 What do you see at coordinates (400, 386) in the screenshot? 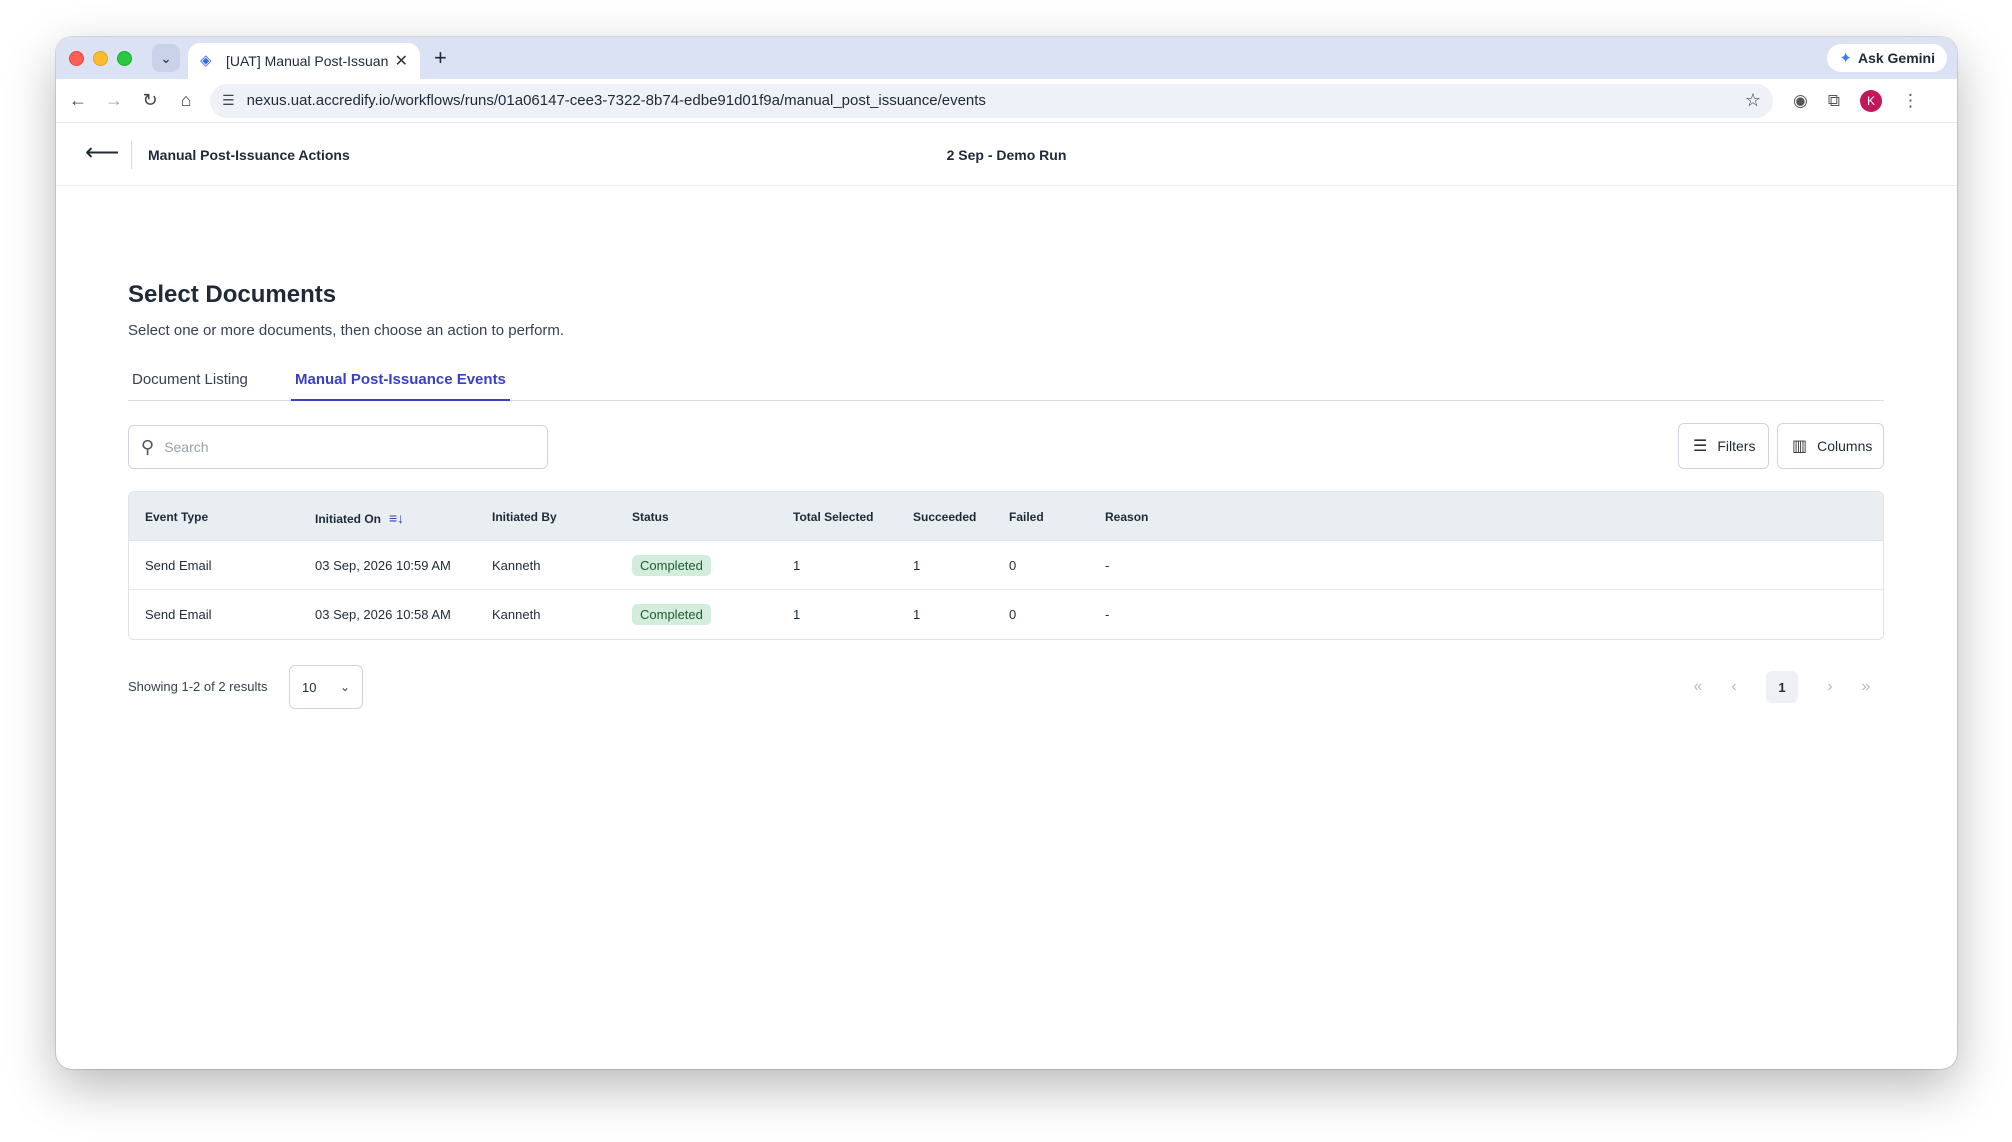
I see `tab-manual-post-issuance-events: Manual Post-Issuance Events` at bounding box center [400, 386].